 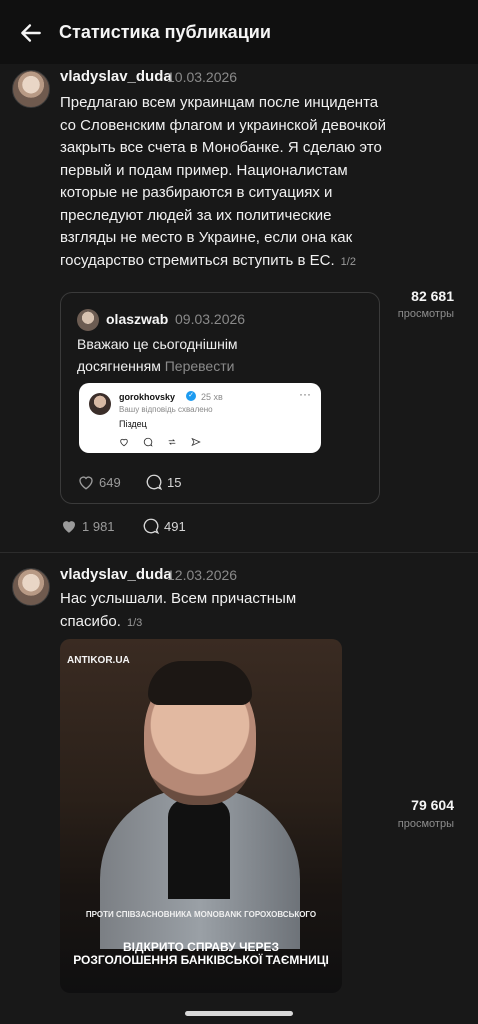 What do you see at coordinates (110, 482) in the screenshot?
I see `quote-likes-count: 649` at bounding box center [110, 482].